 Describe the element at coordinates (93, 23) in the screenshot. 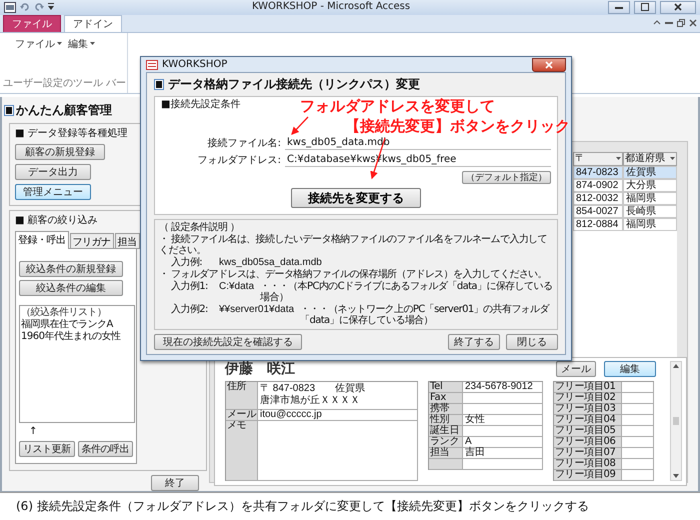

I see `ribbon-tab: アドイン` at that location.